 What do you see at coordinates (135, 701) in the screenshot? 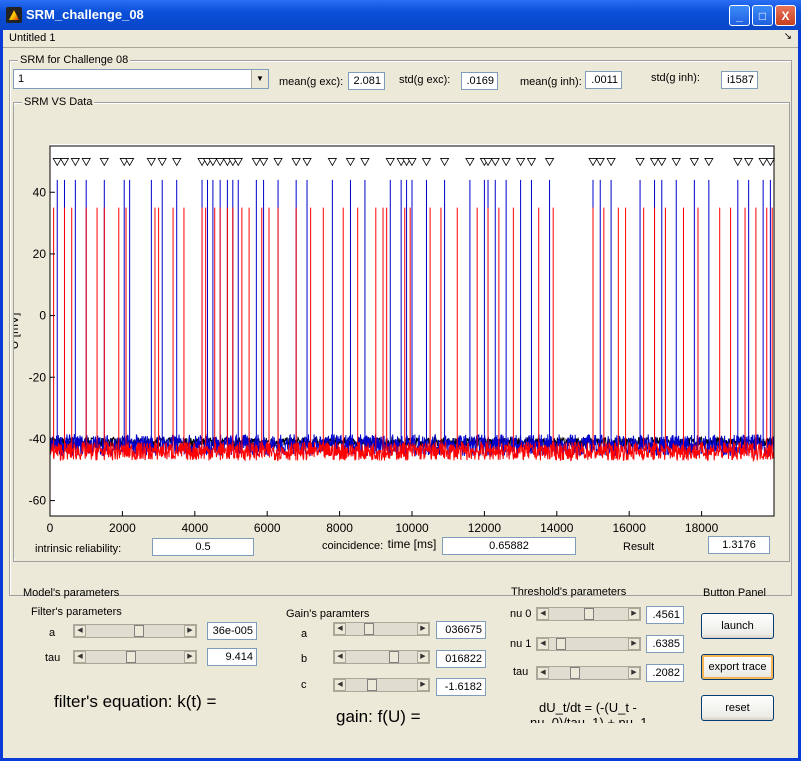
I see `filter-equation: filter's equation: k(t) =` at bounding box center [135, 701].